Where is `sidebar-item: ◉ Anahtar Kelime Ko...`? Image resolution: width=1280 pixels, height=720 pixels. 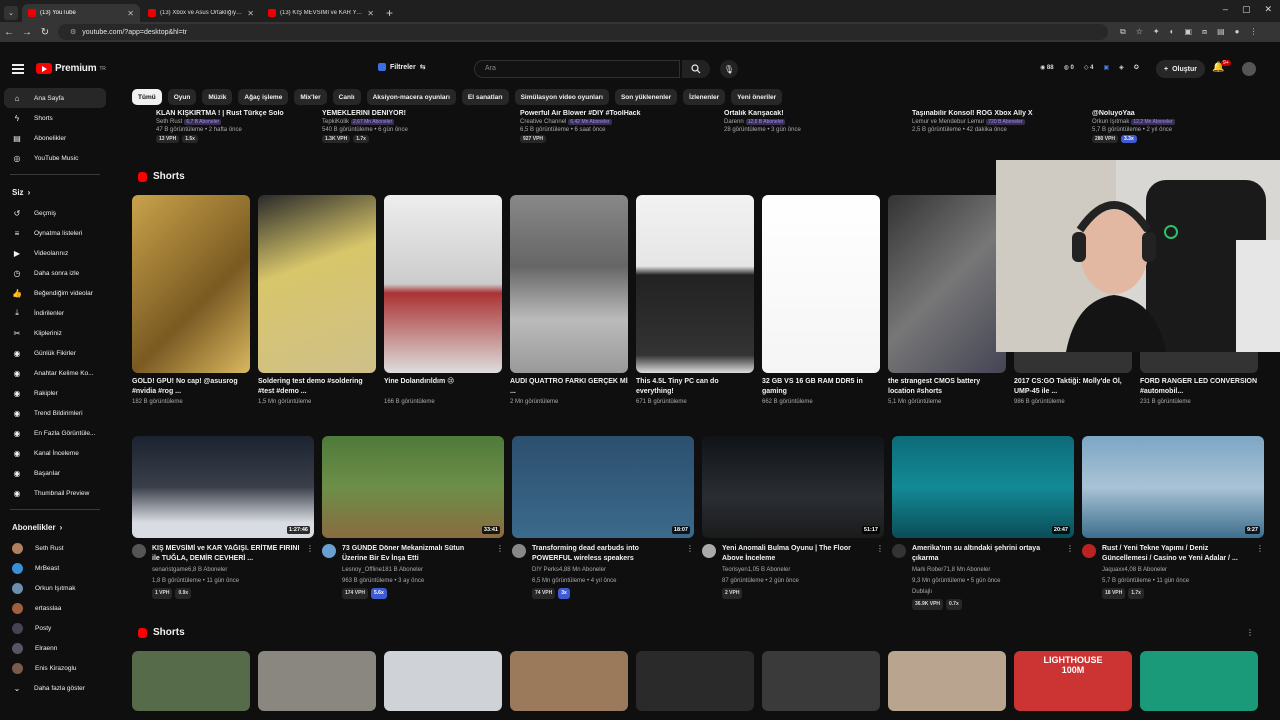
sidebar-item: ◉ Anahtar Kelime Ko... is located at coordinates (55, 373).